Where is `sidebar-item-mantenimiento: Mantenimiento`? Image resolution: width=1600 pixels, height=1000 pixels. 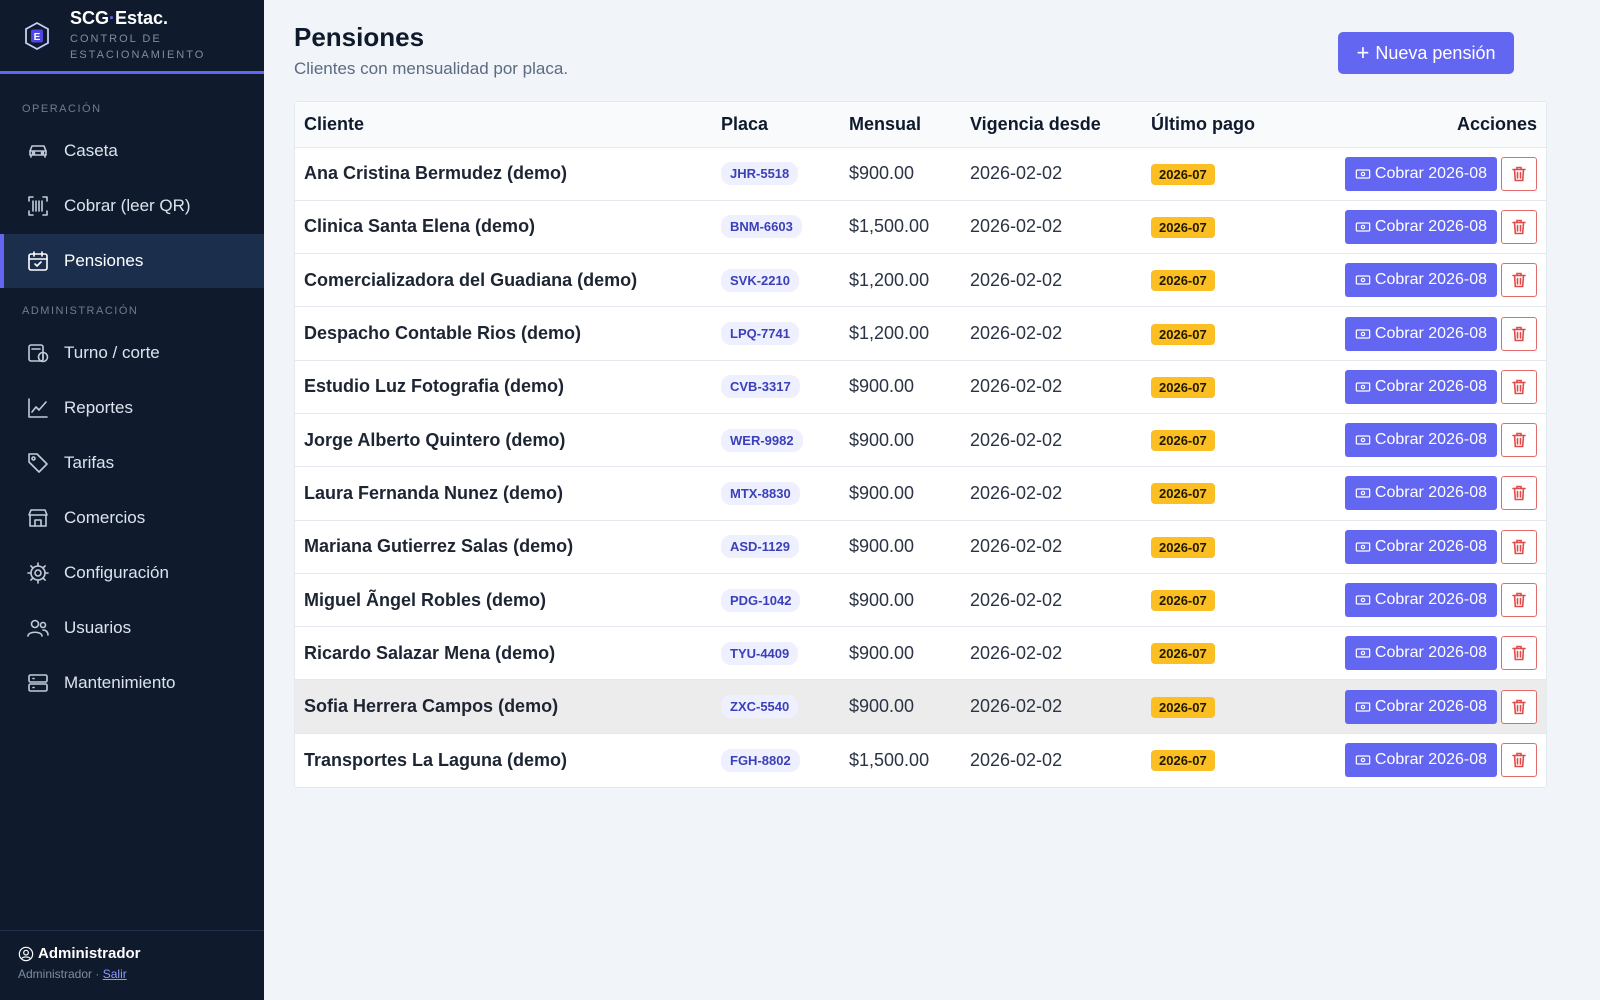
sidebar-item-mantenimiento: Mantenimiento is located at coordinates (132, 683).